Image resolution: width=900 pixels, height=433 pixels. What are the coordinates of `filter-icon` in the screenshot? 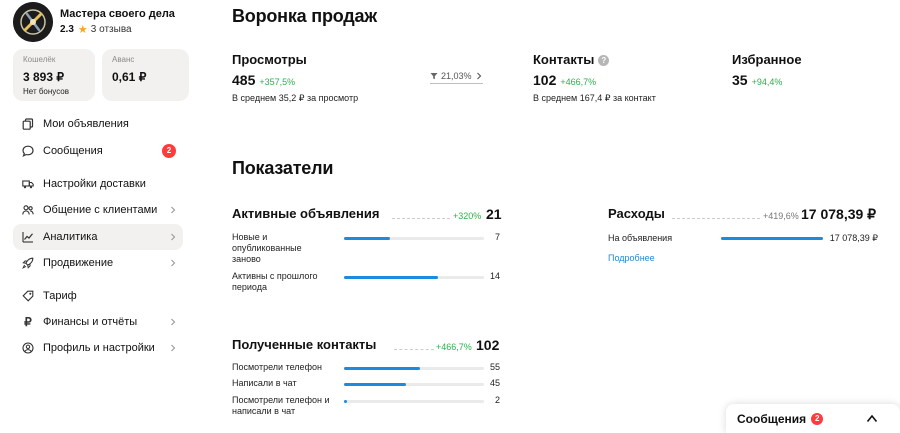 It's located at (434, 76).